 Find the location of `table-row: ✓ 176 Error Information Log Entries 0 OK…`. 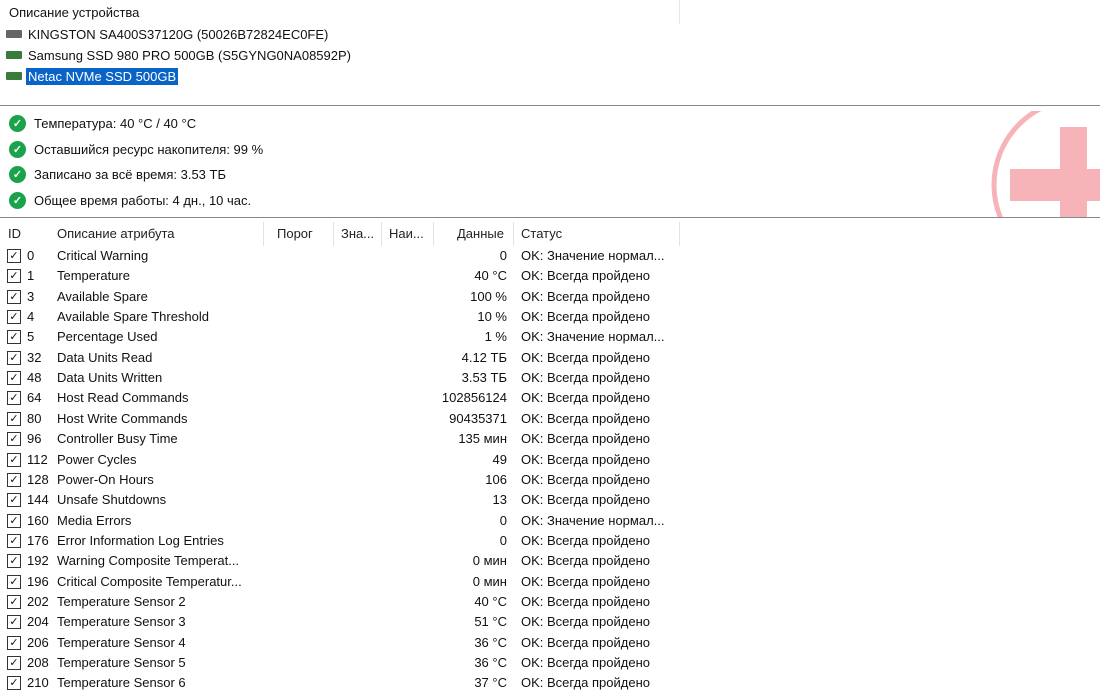

table-row: ✓ 176 Error Information Log Entries 0 OK… is located at coordinates (350, 541).